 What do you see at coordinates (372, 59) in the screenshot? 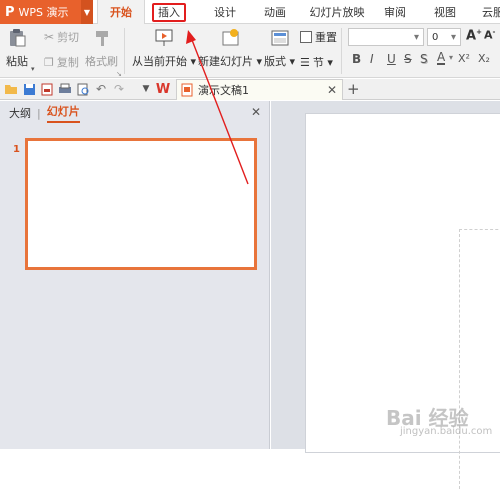
I see `italic-button: I` at bounding box center [372, 59].